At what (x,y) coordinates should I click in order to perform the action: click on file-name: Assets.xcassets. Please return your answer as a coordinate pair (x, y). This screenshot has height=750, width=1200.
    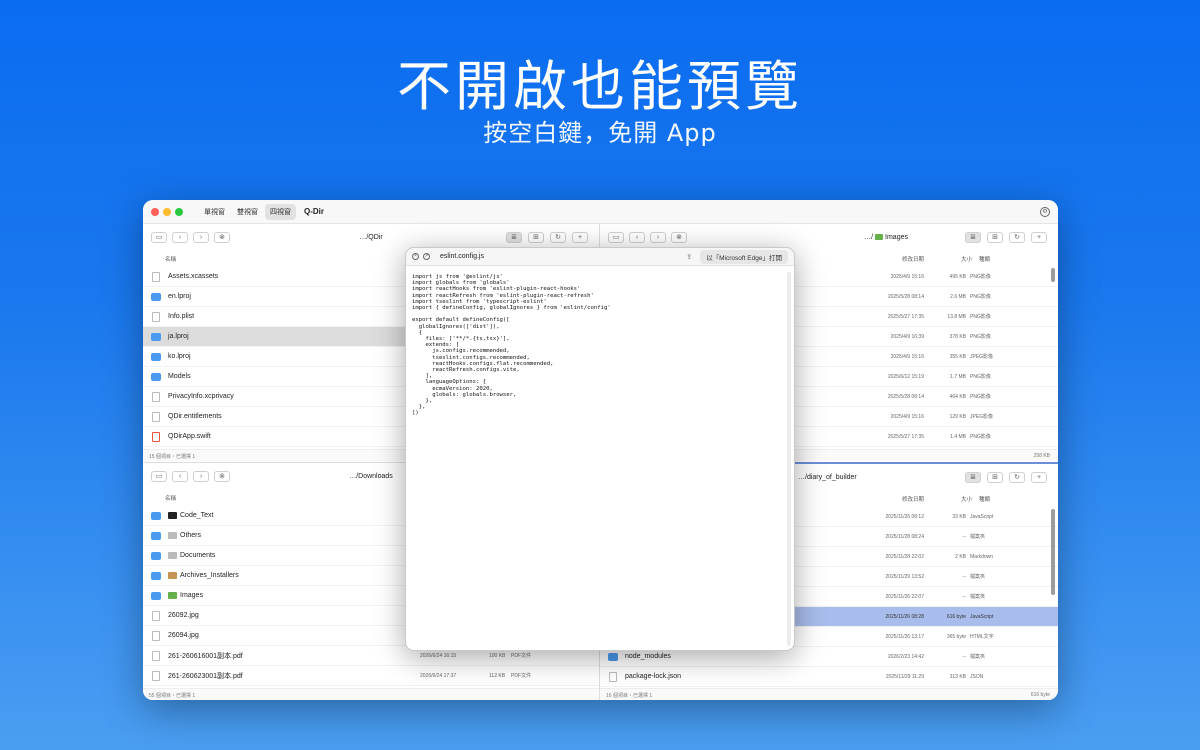
    Looking at the image, I should click on (193, 276).